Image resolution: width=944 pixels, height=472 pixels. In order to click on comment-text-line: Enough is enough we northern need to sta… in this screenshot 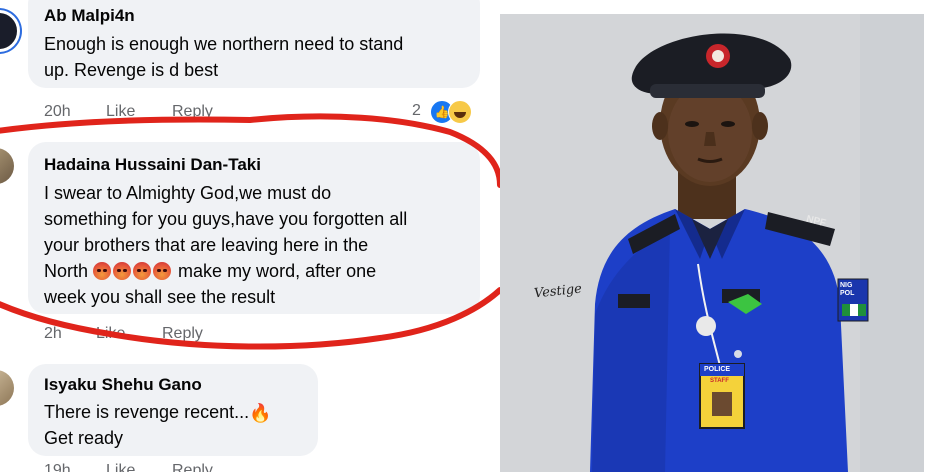, I will do `click(224, 44)`.